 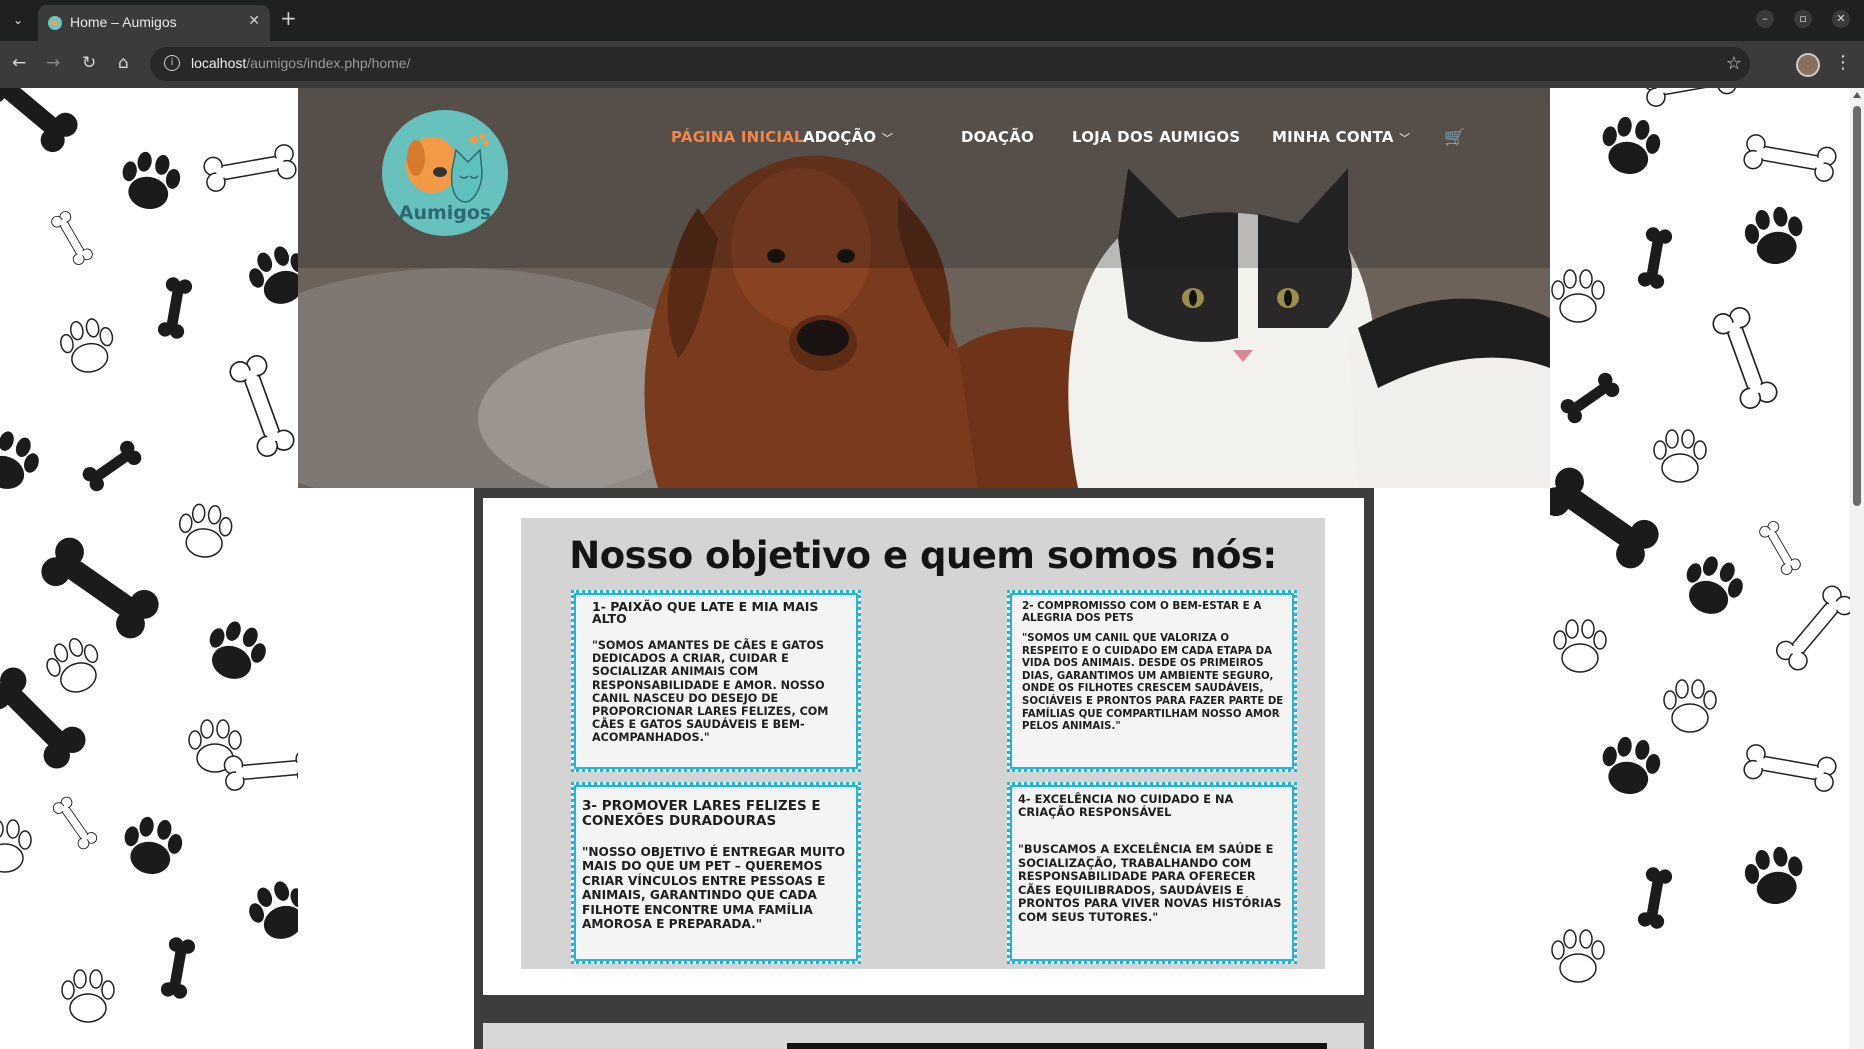 What do you see at coordinates (1841, 19) in the screenshot?
I see `close-window-icon: ✕` at bounding box center [1841, 19].